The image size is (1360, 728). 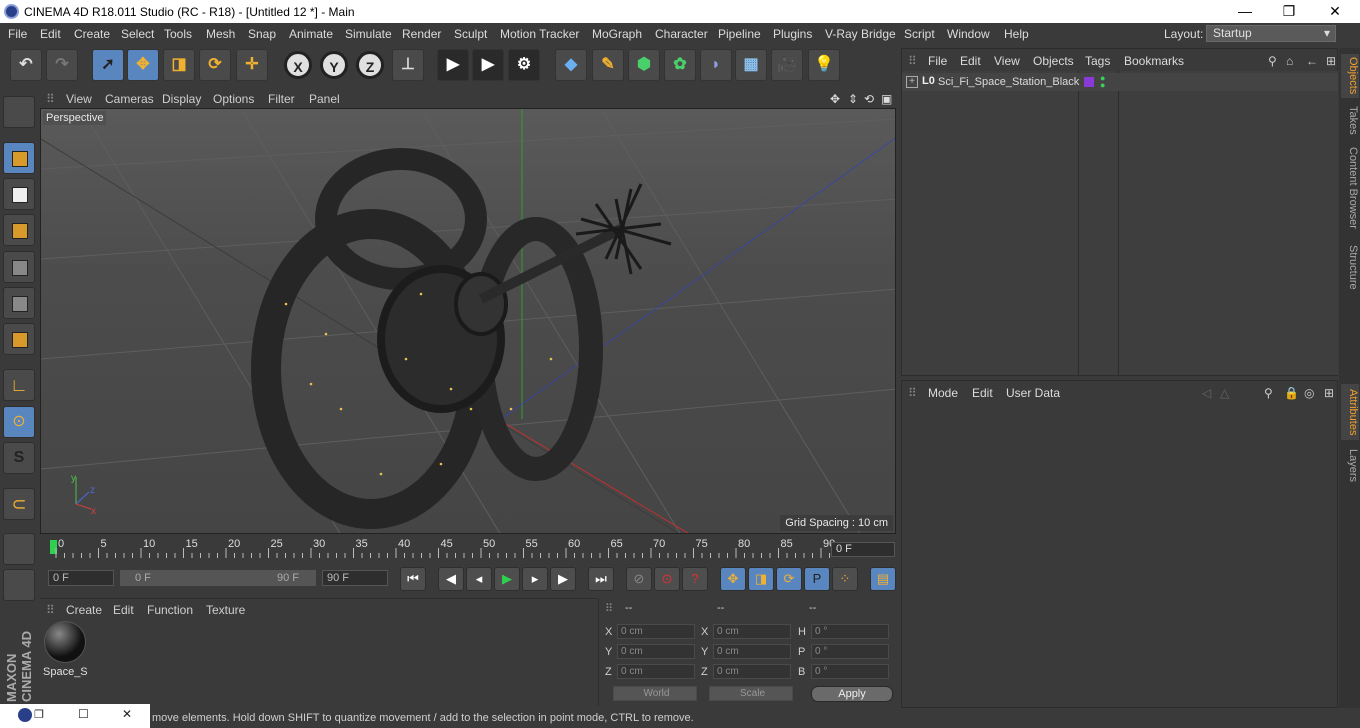 What do you see at coordinates (413, 579) in the screenshot?
I see `go-to-start-icon: ⏮` at bounding box center [413, 579].